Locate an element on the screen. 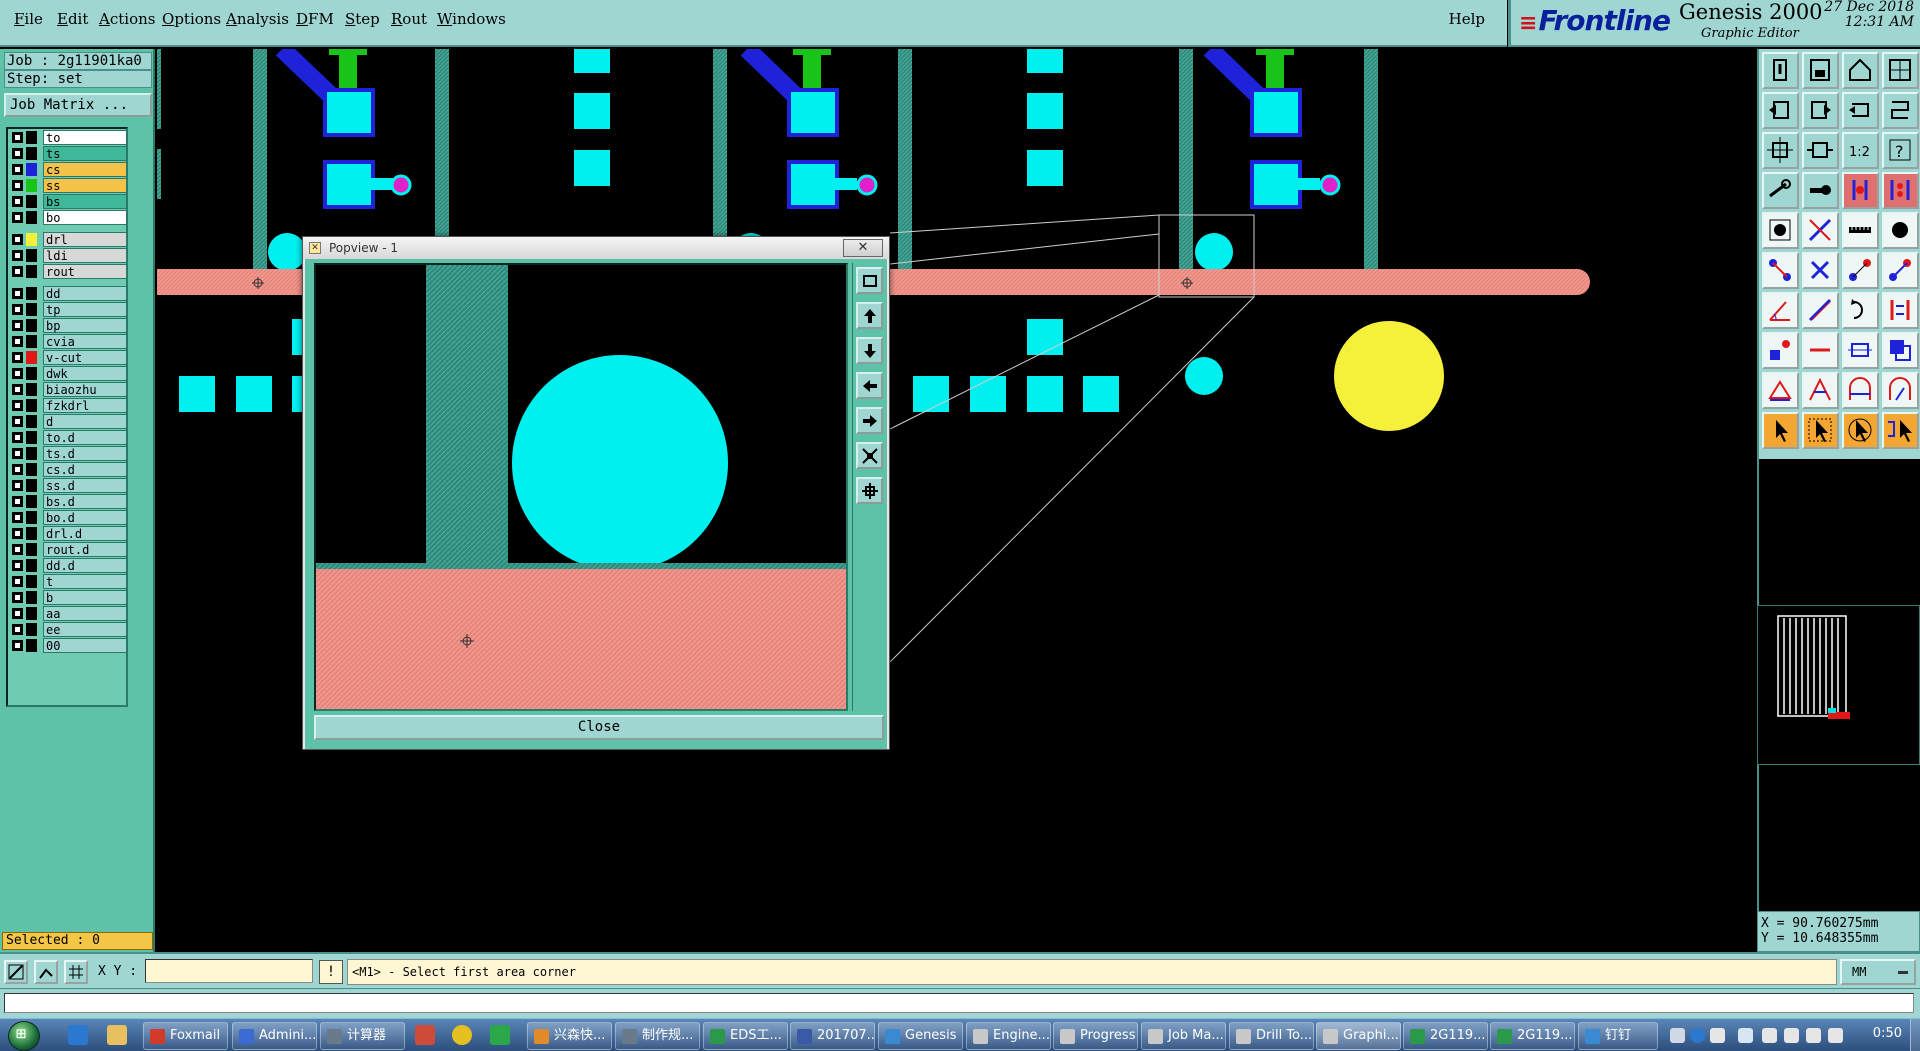 Image resolution: width=1920 pixels, height=1051 pixels. snap-mode-icon is located at coordinates (1900, 110).